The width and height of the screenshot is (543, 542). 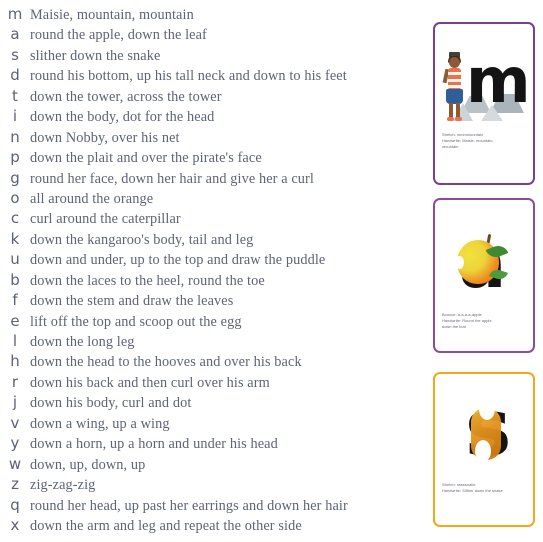 I want to click on phrase-row: m Maisie, mountain, mountain, so click(x=210, y=14).